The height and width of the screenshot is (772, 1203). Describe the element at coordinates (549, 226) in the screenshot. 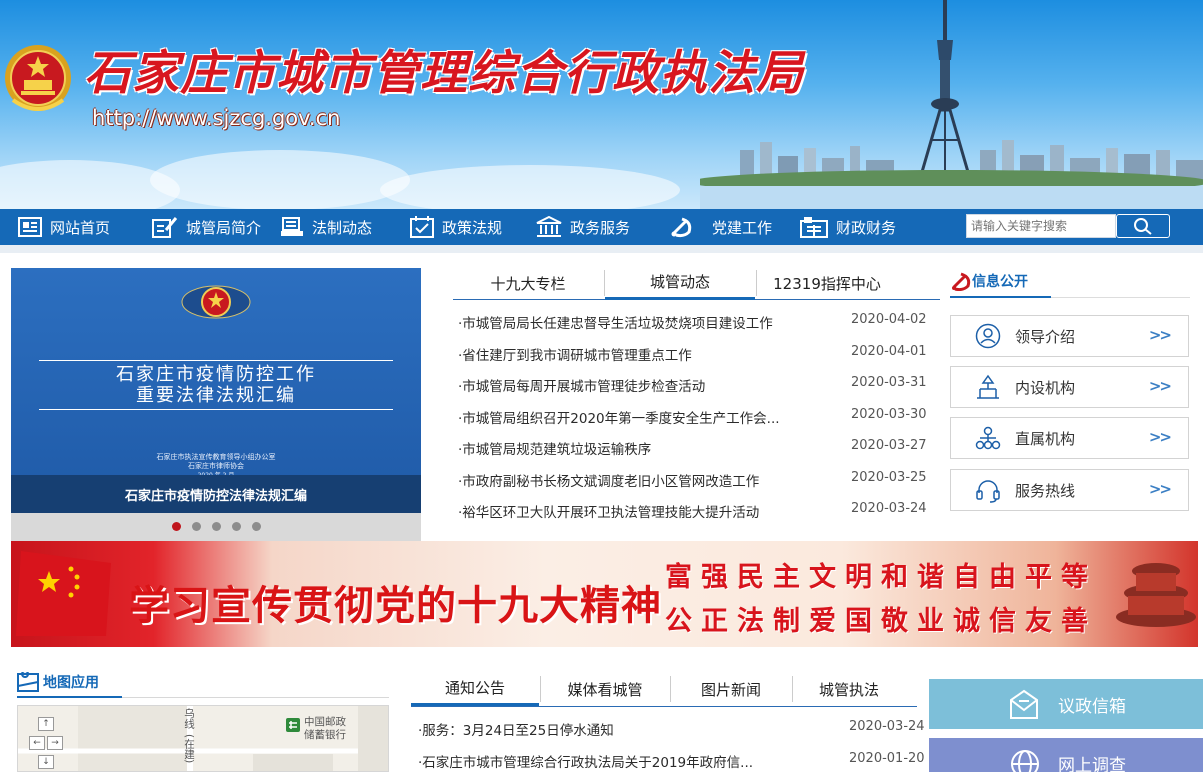

I see `building-icon` at that location.